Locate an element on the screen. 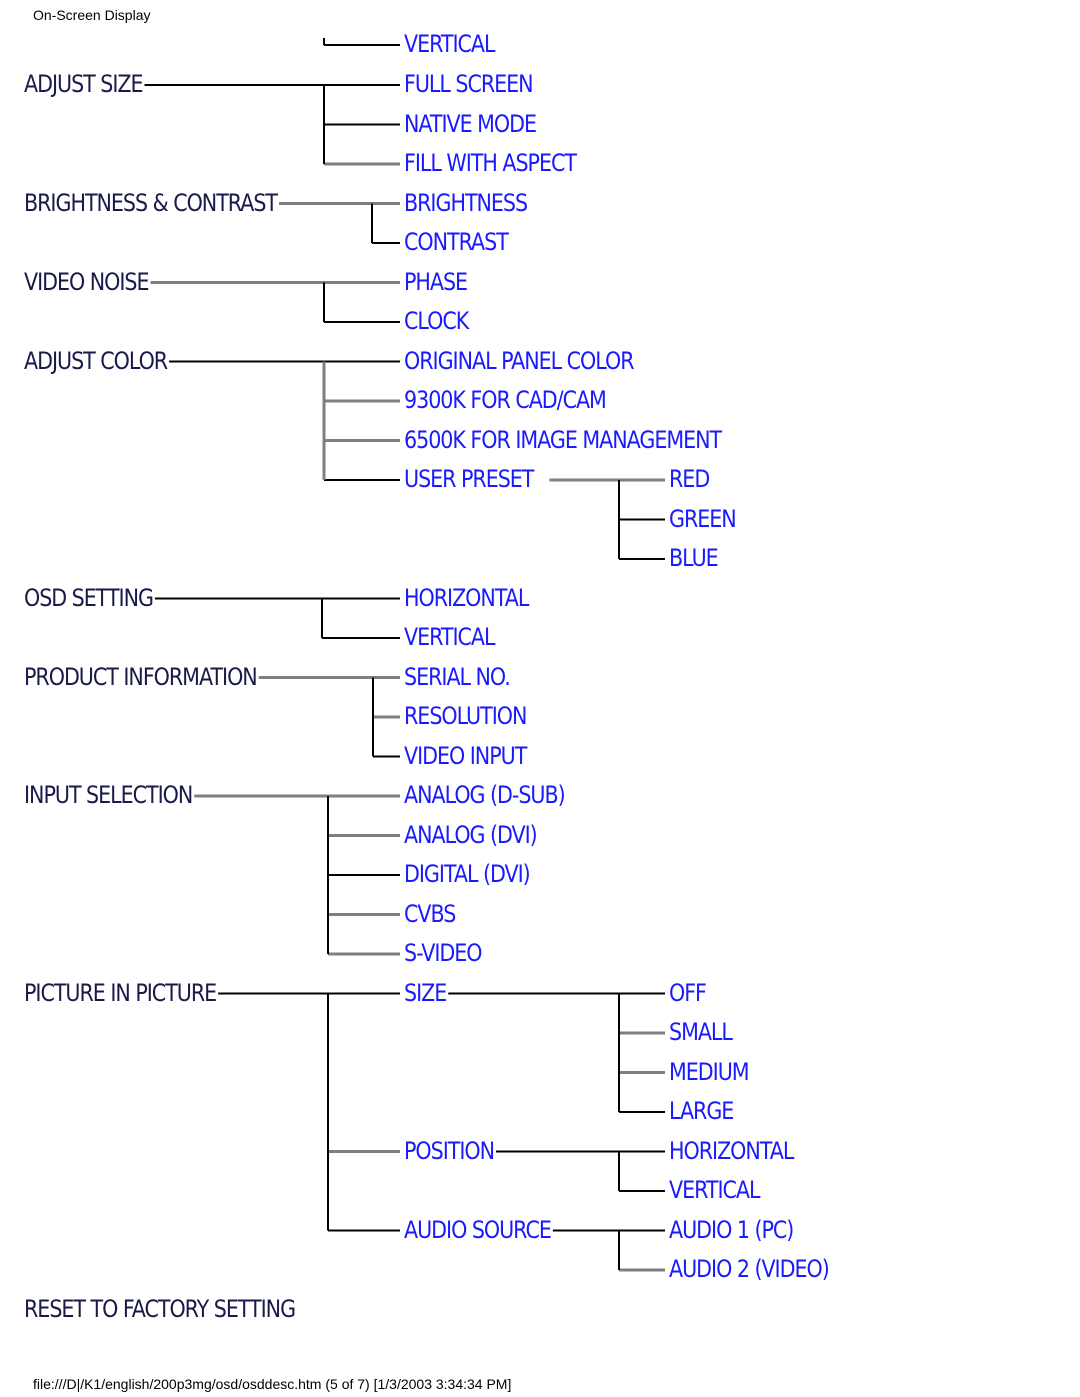  submenu-resolution: RESOLUTION is located at coordinates (465, 716).